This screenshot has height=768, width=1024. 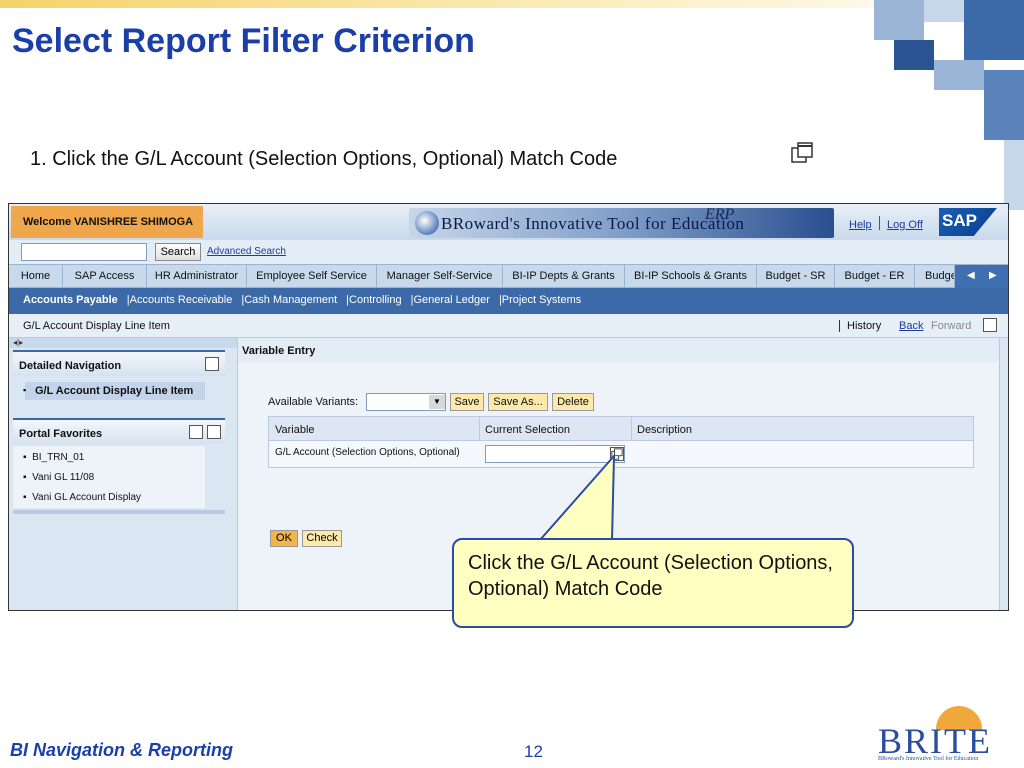 What do you see at coordinates (467, 402) in the screenshot?
I see `save-variant-button: Save` at bounding box center [467, 402].